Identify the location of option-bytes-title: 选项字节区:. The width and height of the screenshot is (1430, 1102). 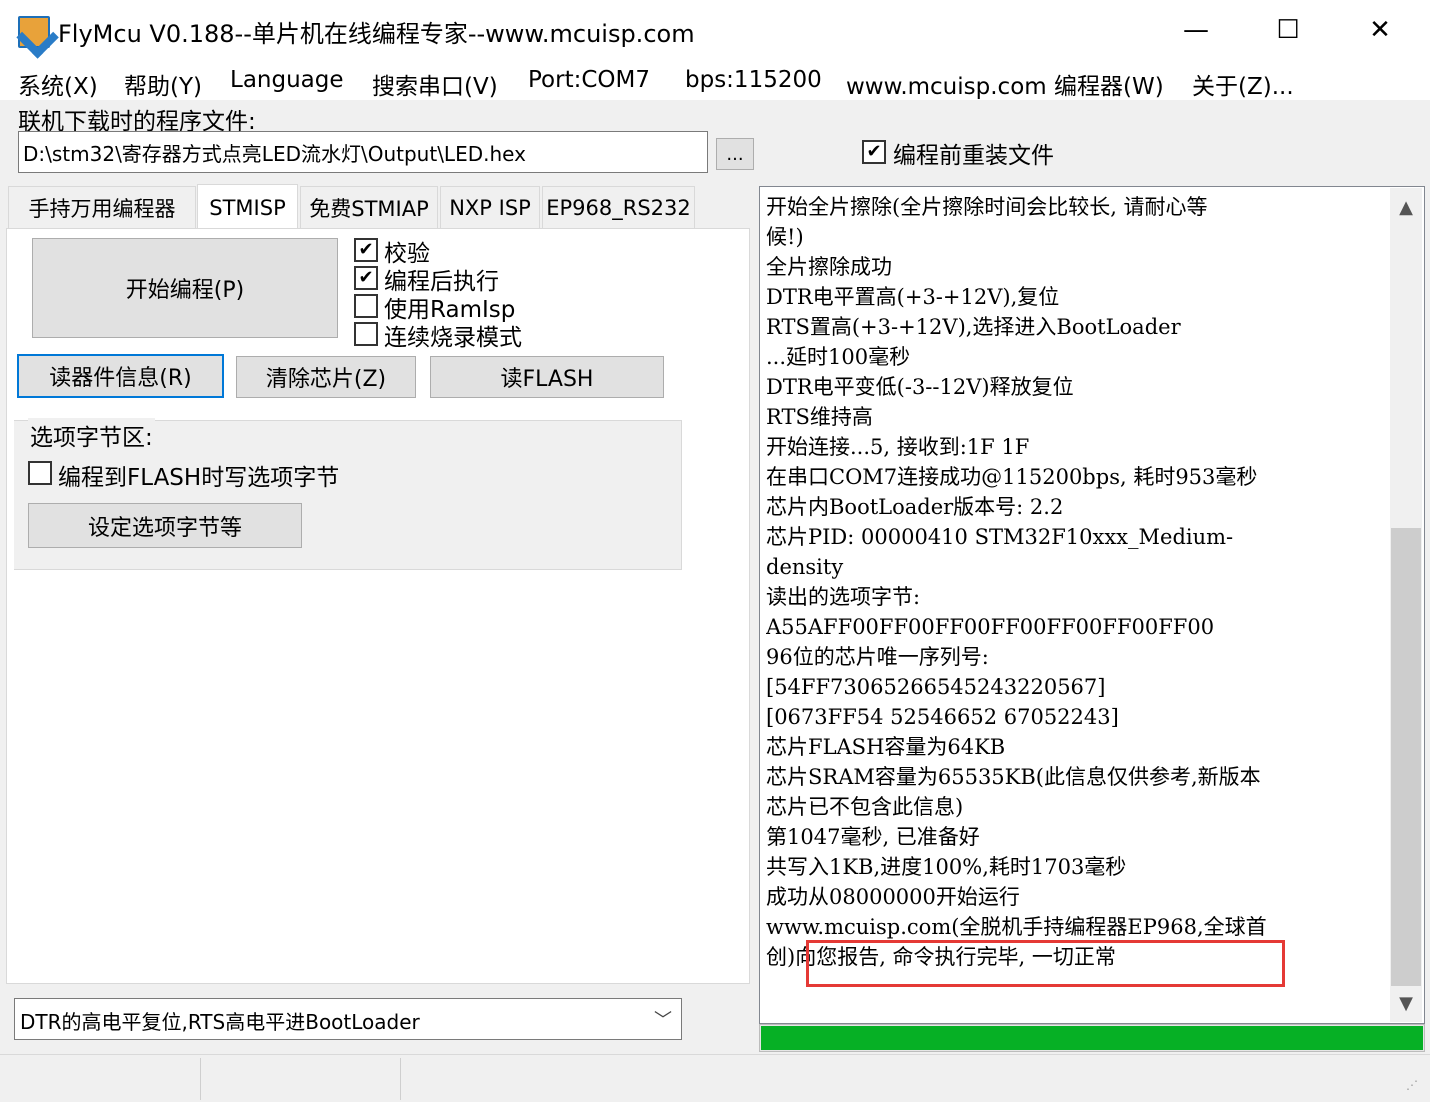
(91, 435).